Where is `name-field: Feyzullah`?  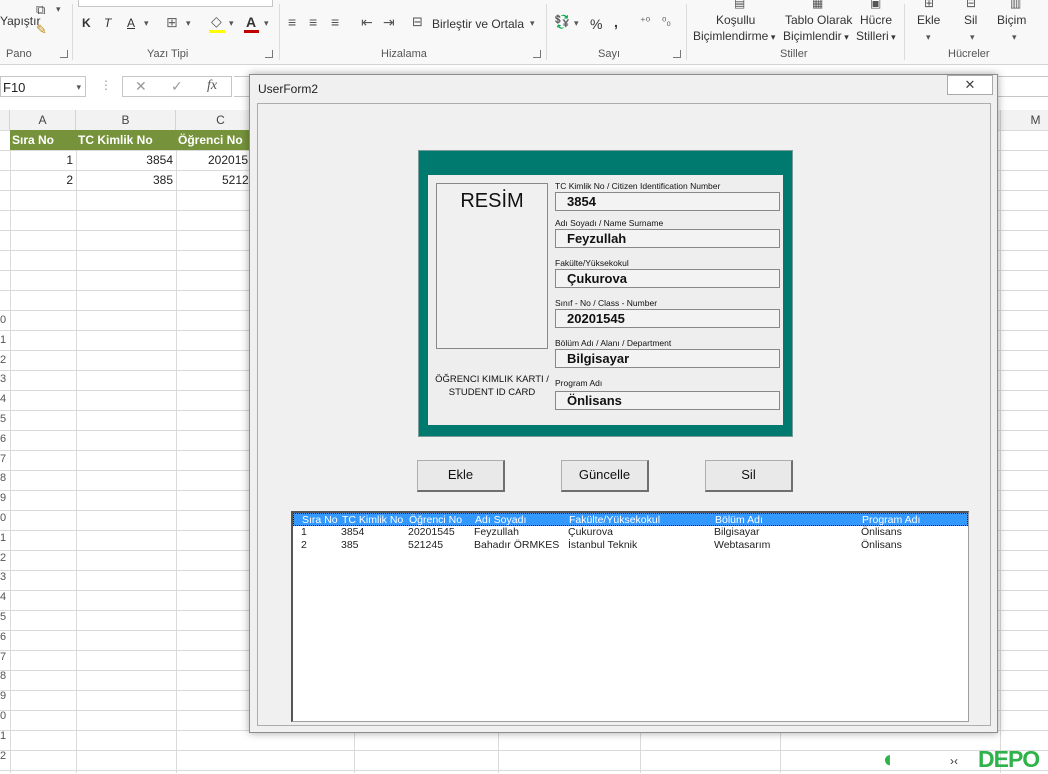 name-field: Feyzullah is located at coordinates (667, 238).